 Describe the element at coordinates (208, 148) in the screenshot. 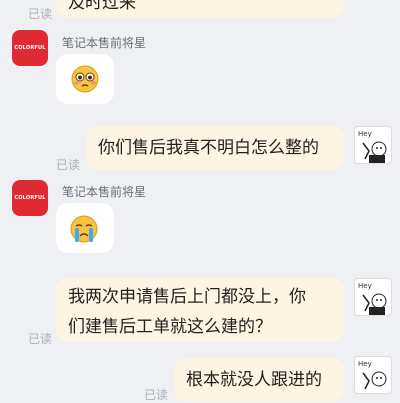

I see `message-text: 你们售后我真不明白怎么整的` at that location.